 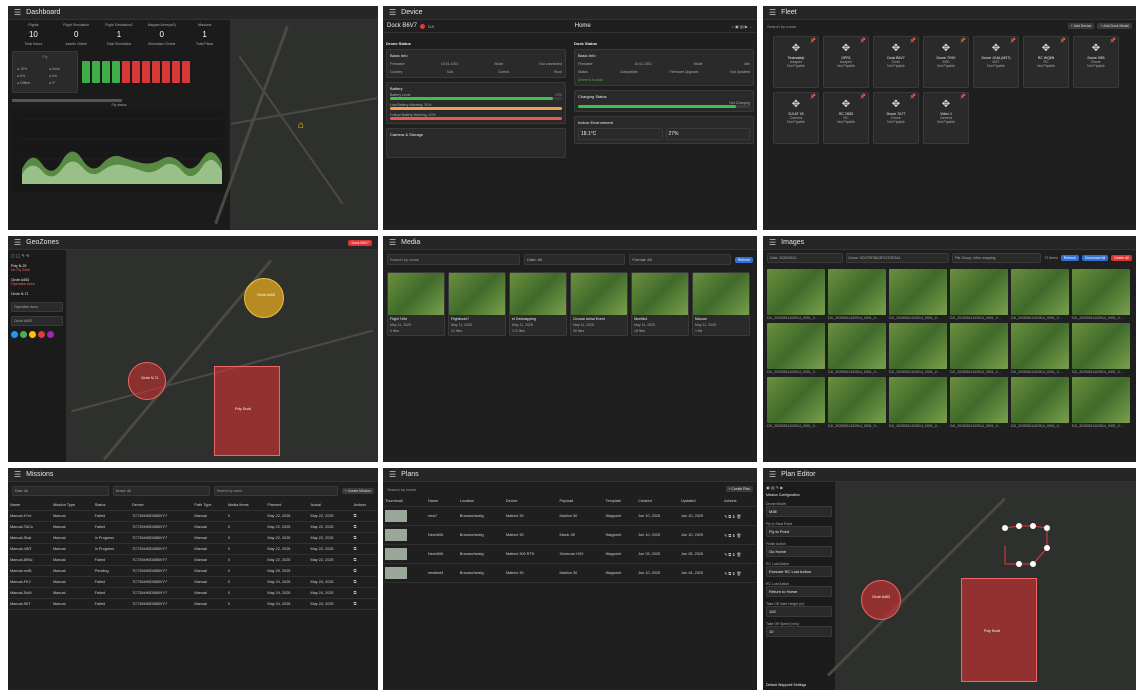 What do you see at coordinates (454, 259) in the screenshot?
I see `media-search: Search by name` at bounding box center [454, 259].